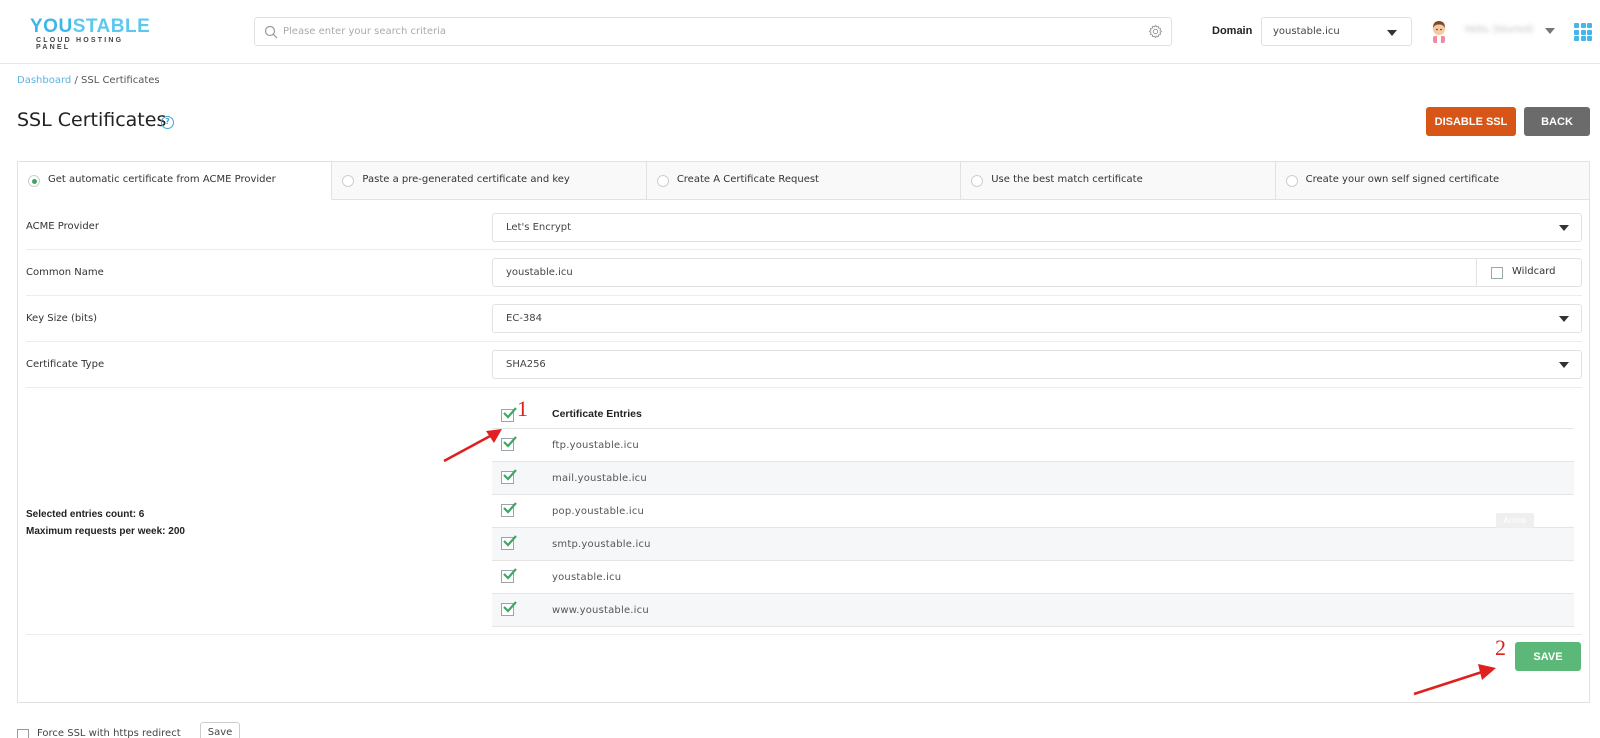  I want to click on help-icon: ?, so click(167, 122).